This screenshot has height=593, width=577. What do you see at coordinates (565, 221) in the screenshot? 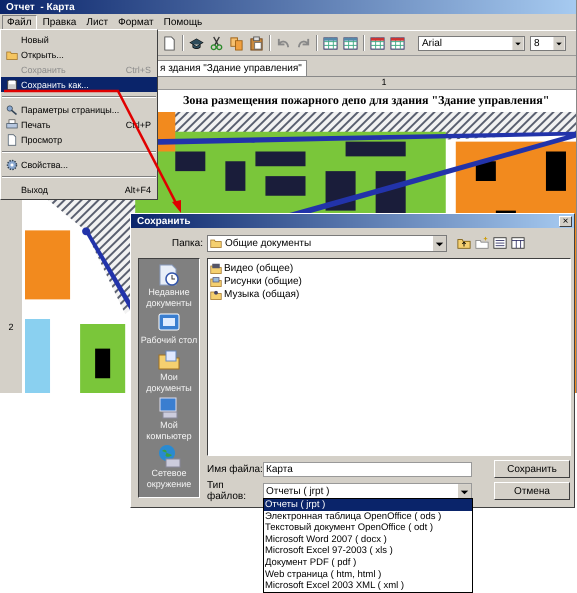
I see `close-button: ×` at bounding box center [565, 221].